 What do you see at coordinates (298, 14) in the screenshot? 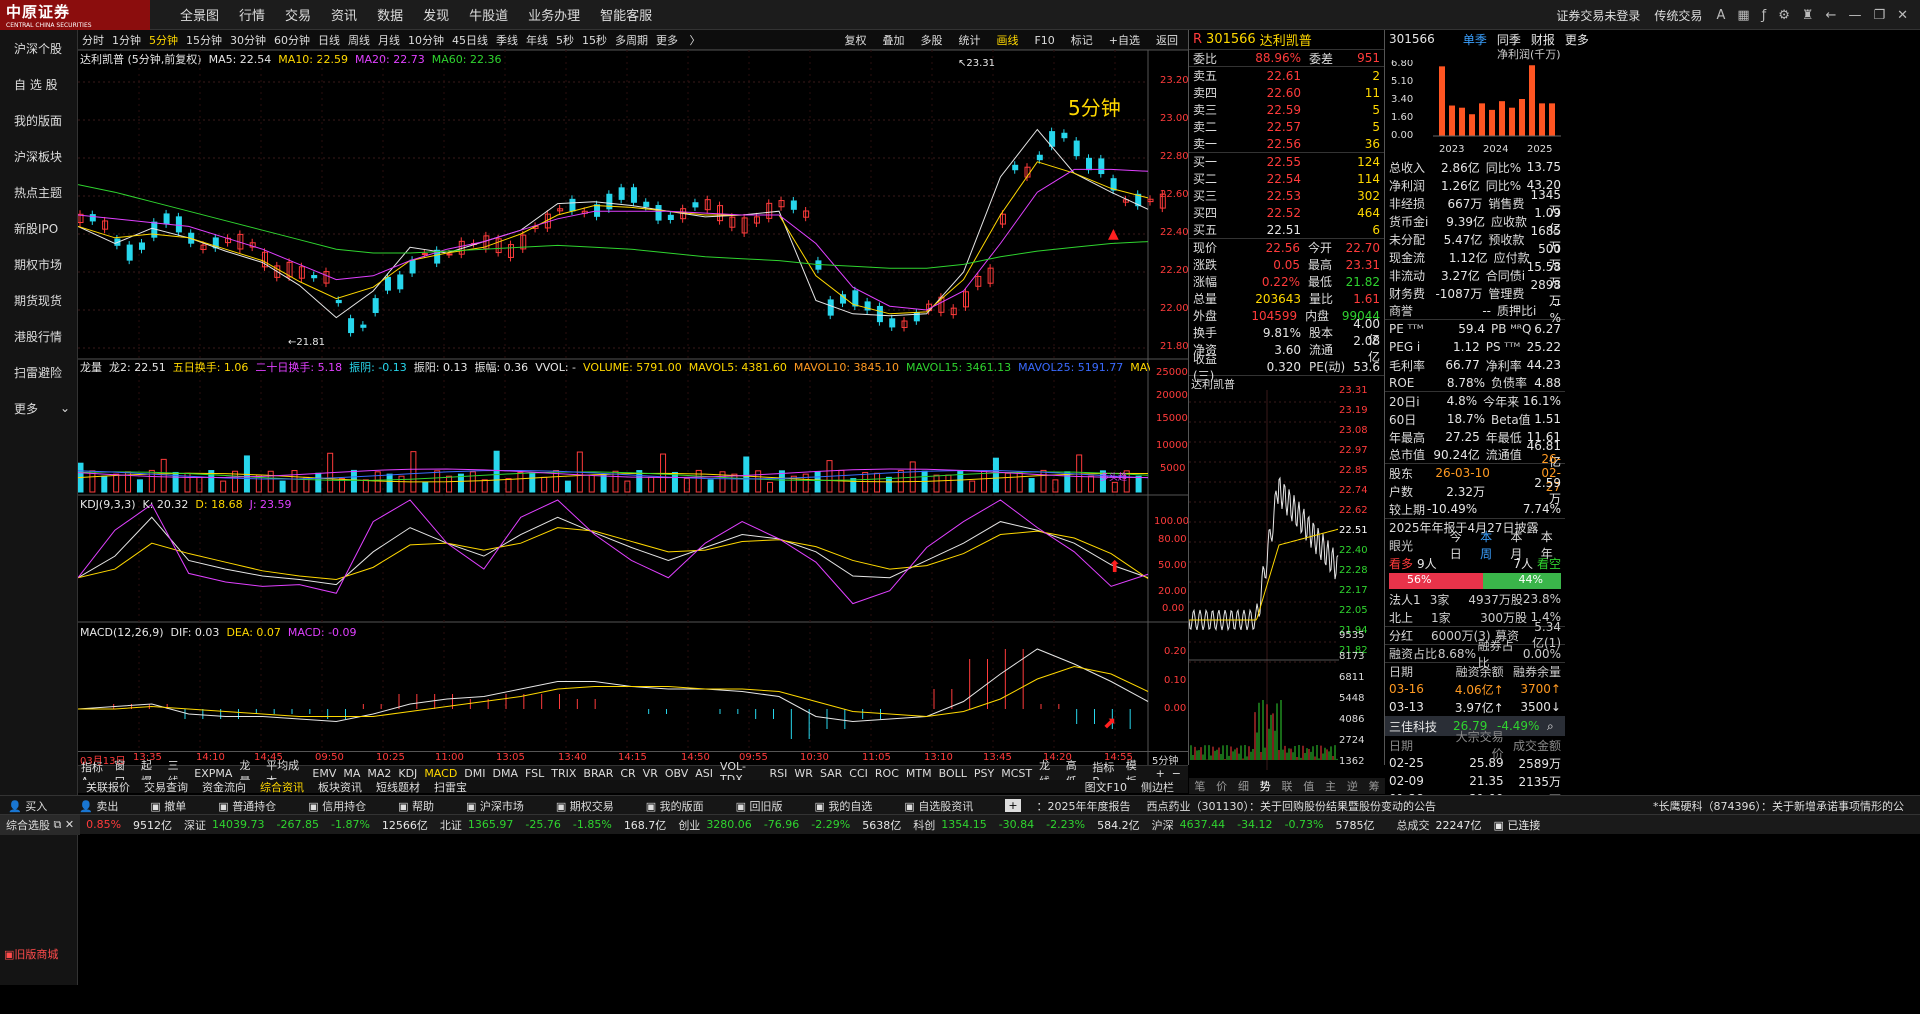
I see `menu-item: 交易` at bounding box center [298, 14].